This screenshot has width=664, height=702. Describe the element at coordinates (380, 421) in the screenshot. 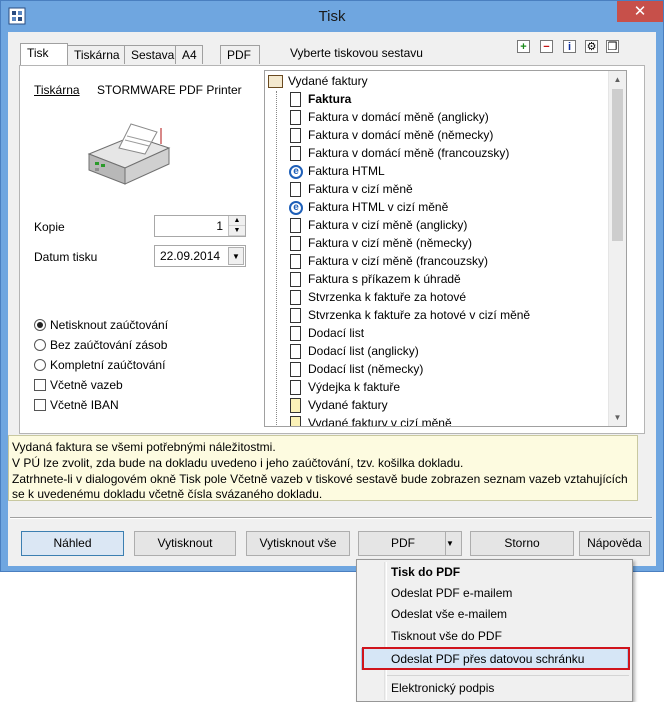

I see `tree-item-label: Vydané faktury v cizí měně` at that location.